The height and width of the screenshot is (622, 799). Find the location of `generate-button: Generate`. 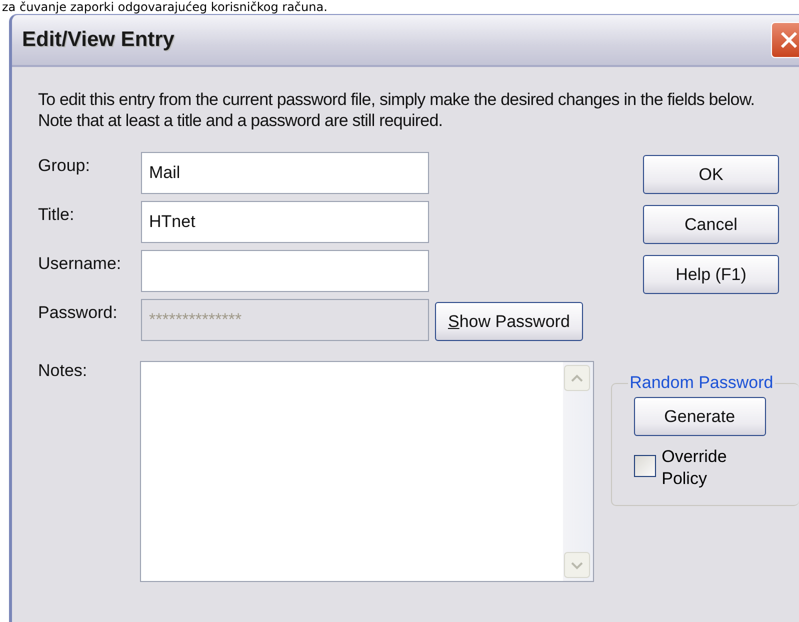

generate-button: Generate is located at coordinates (700, 416).